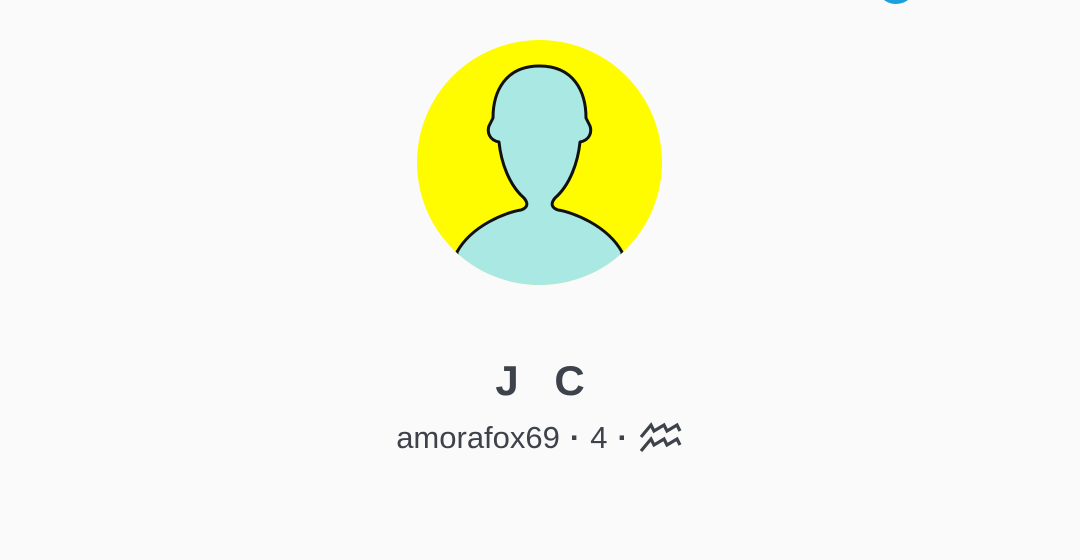  Describe the element at coordinates (896, 2) in the screenshot. I see `notification-indicator` at that location.